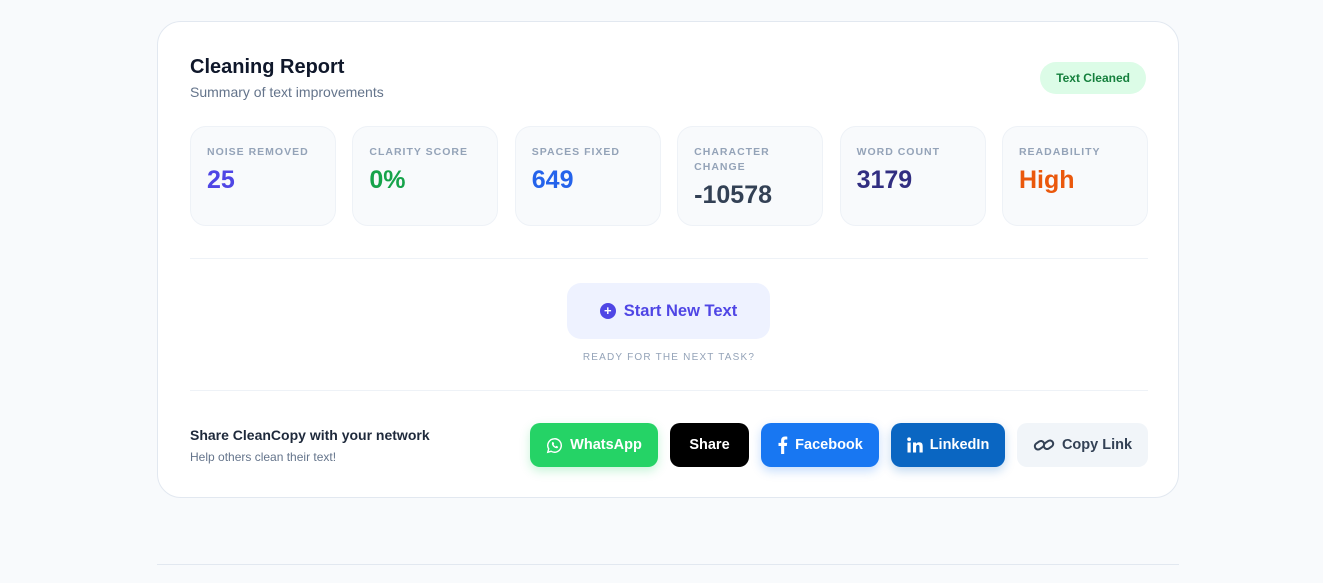 The width and height of the screenshot is (1323, 583). What do you see at coordinates (1093, 78) in the screenshot?
I see `status-badge: Text Cleaned` at bounding box center [1093, 78].